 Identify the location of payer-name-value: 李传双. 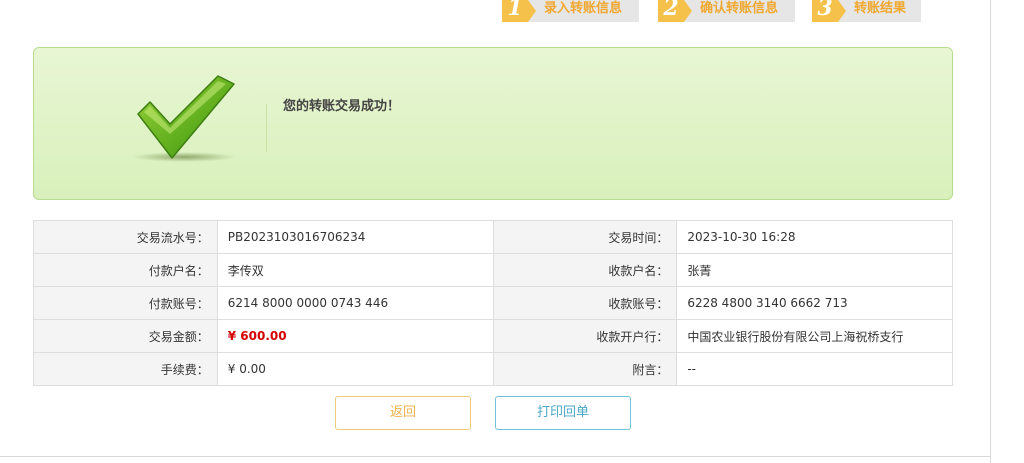
(355, 270).